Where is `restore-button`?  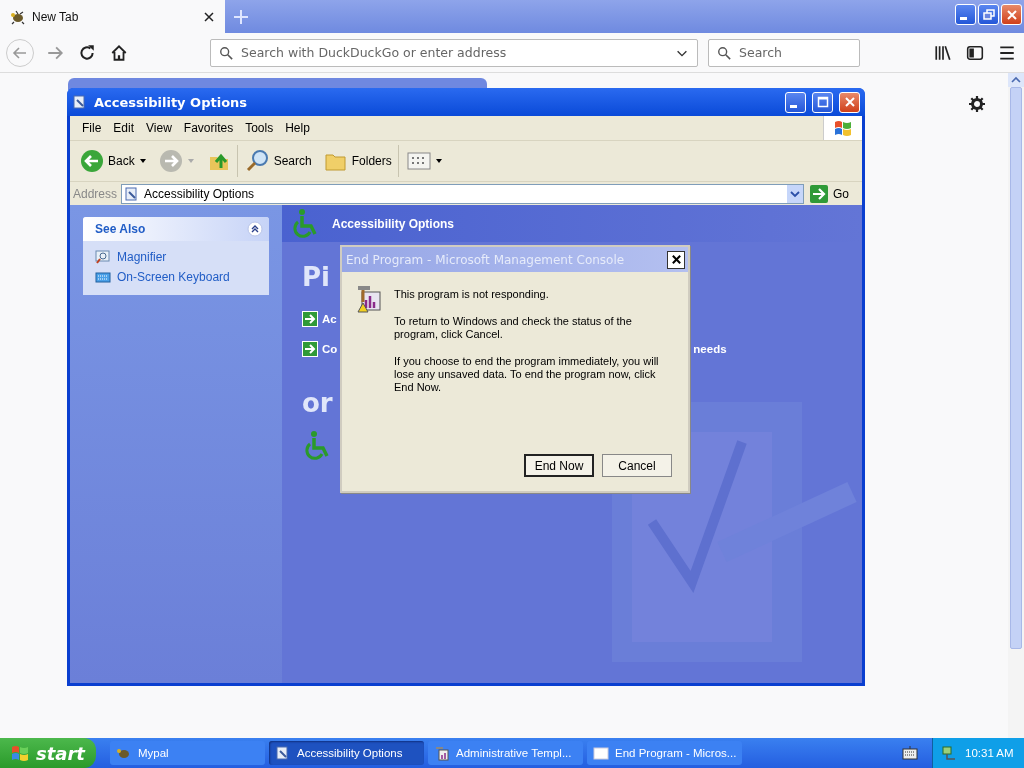 restore-button is located at coordinates (988, 14).